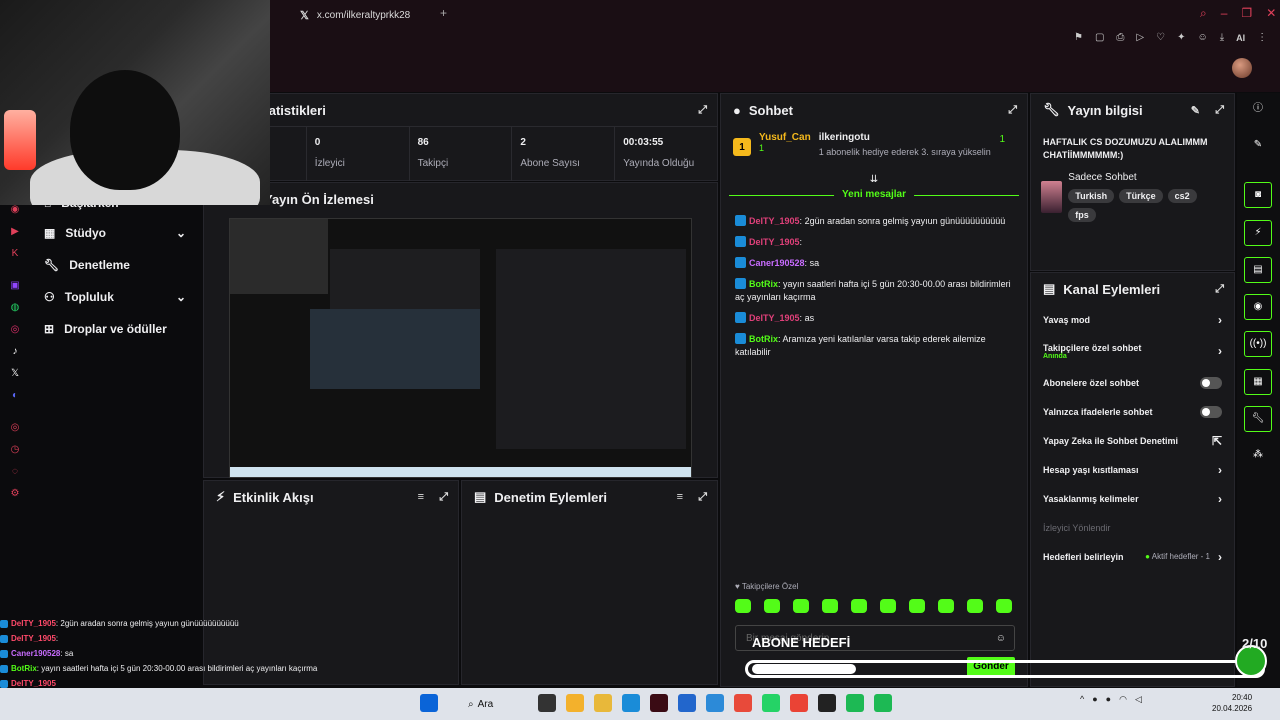  I want to click on sidebar-item-droplar: ⊞ Droplar ve ödüller, so click(116, 329).